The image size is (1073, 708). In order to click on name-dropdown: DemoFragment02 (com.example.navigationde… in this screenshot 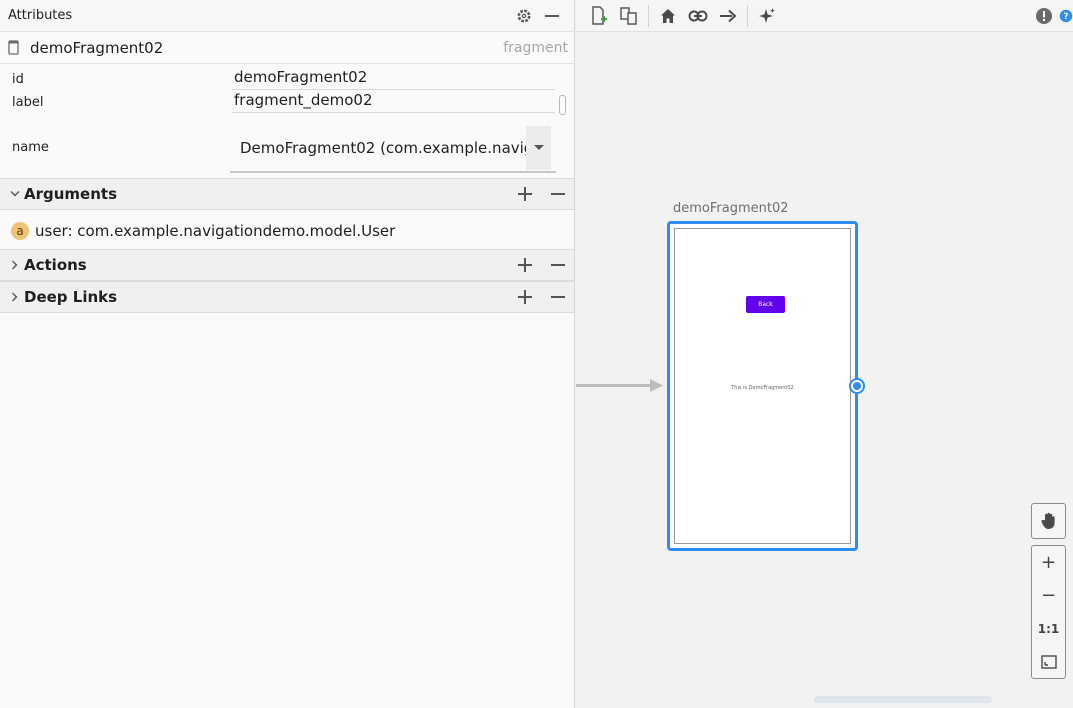, I will do `click(393, 149)`.